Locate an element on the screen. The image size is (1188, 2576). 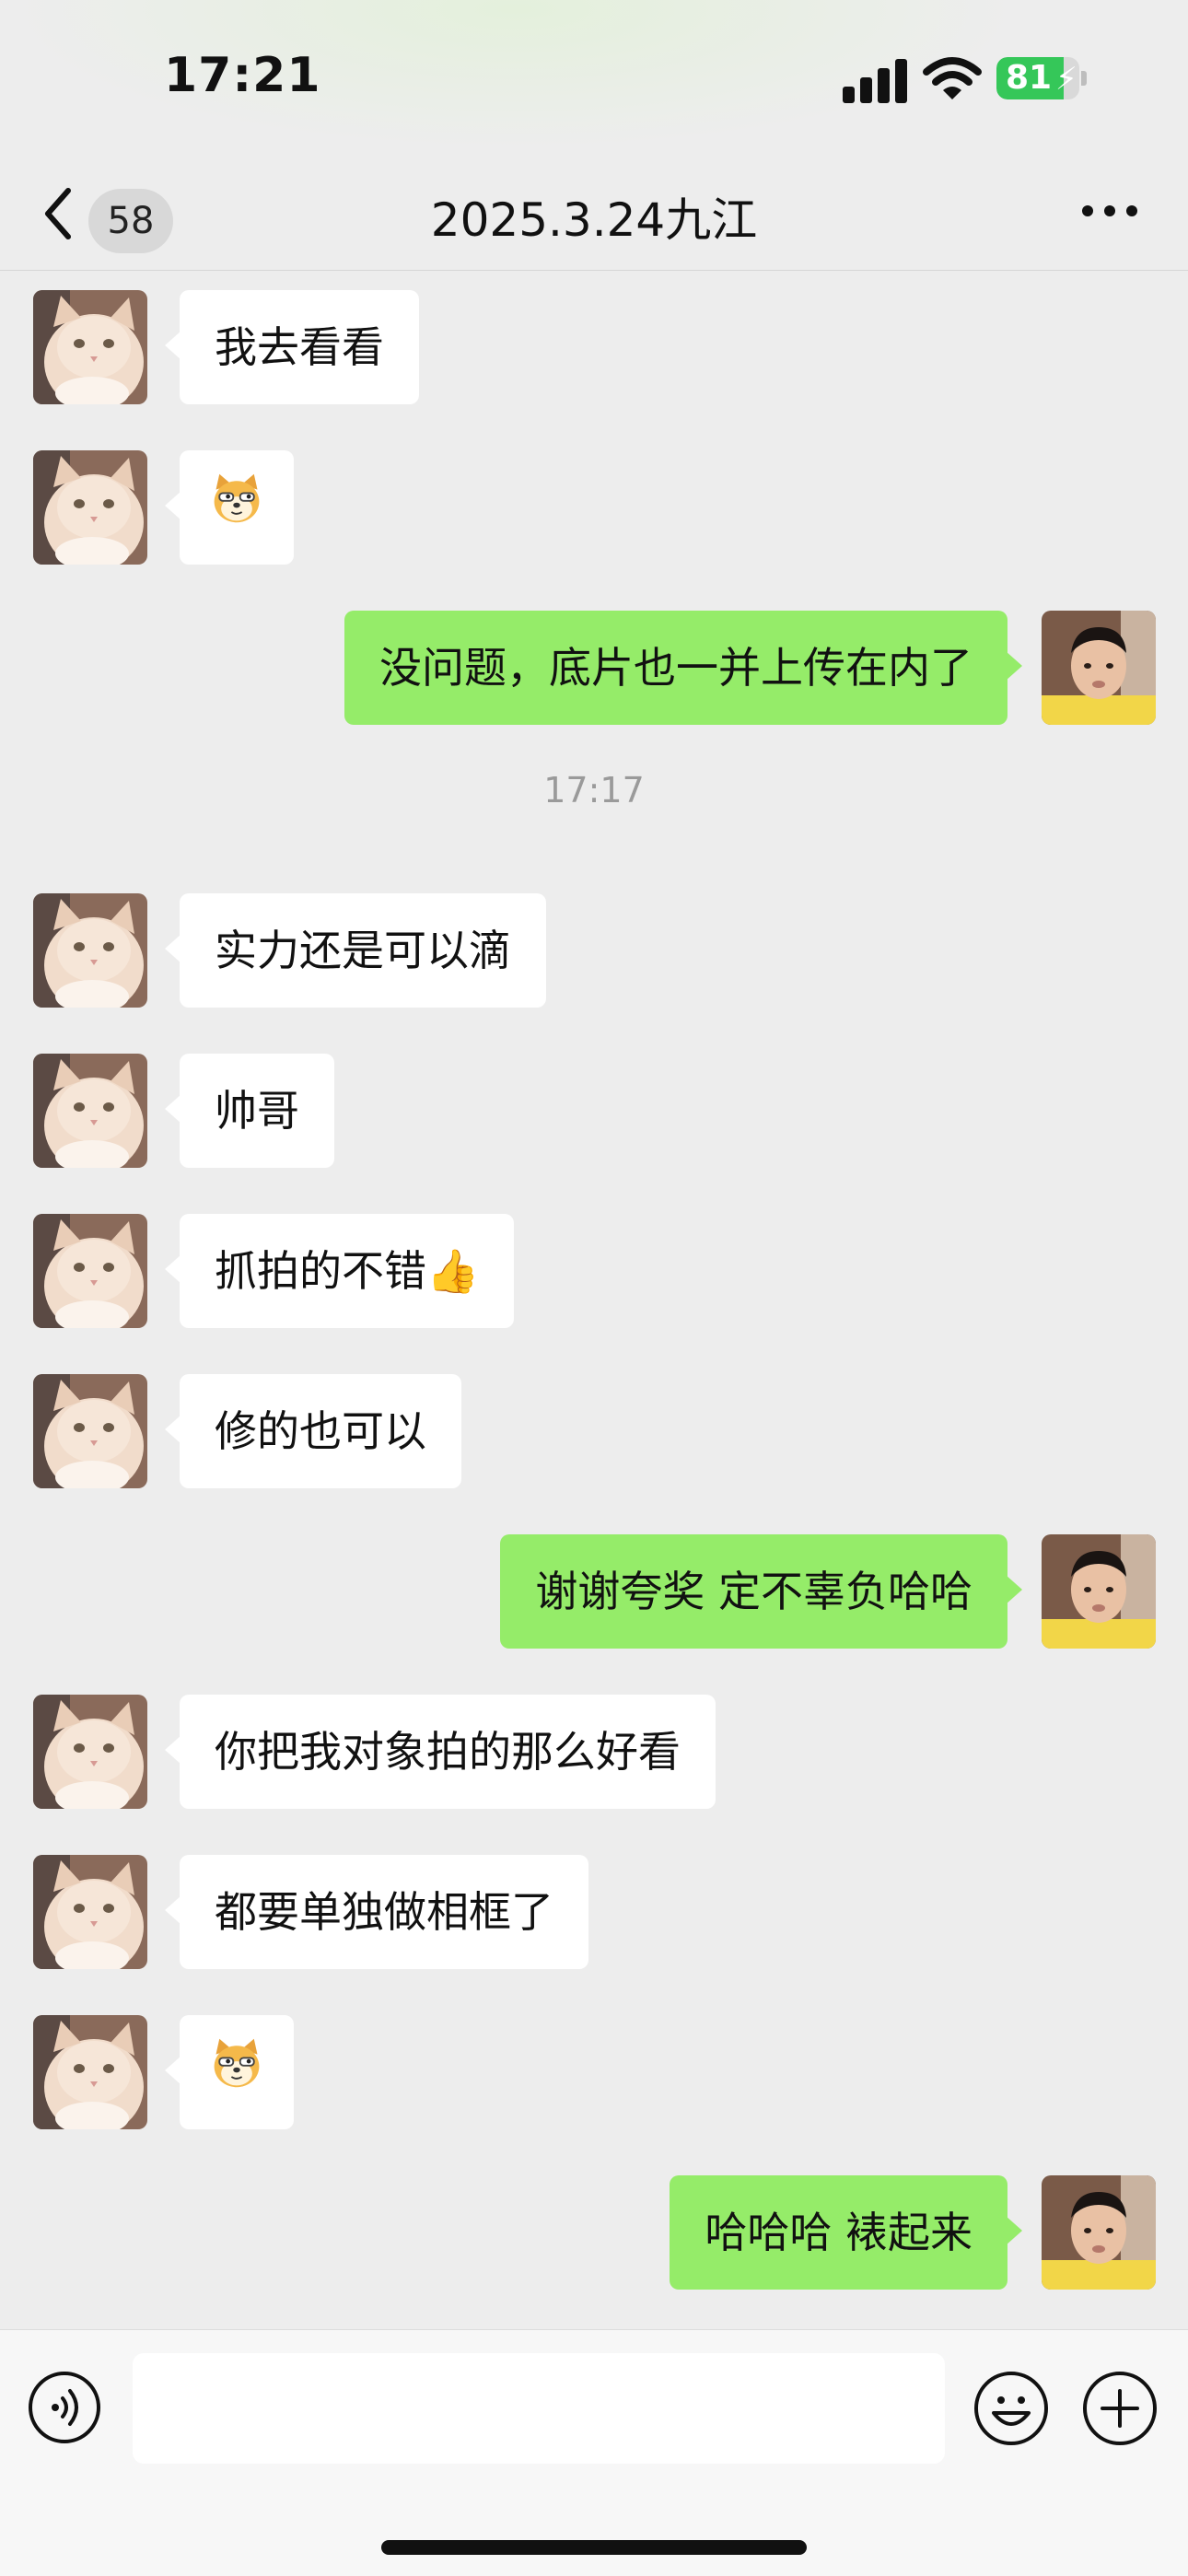
outgoing-message: 没问题，底片也一并上传在内了 is located at coordinates (594, 668).